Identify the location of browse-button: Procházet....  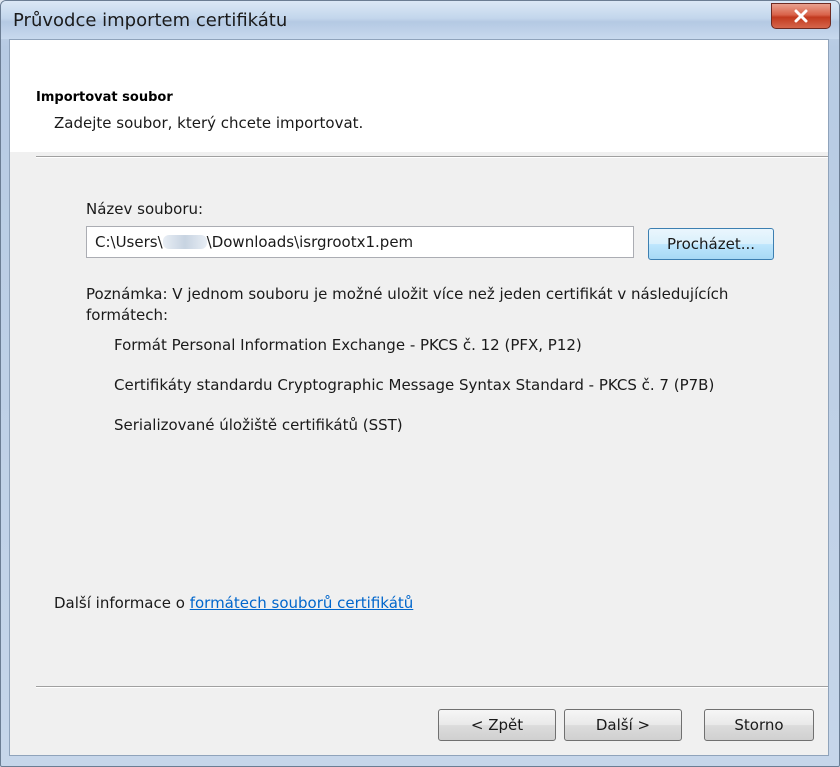
(711, 244).